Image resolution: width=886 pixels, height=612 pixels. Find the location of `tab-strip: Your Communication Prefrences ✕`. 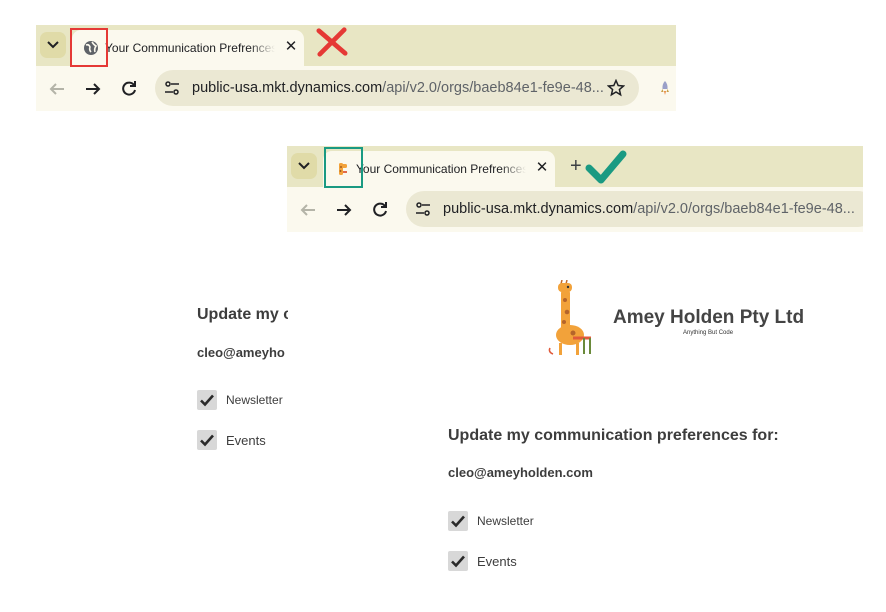

tab-strip: Your Communication Prefrences ✕ is located at coordinates (356, 45).